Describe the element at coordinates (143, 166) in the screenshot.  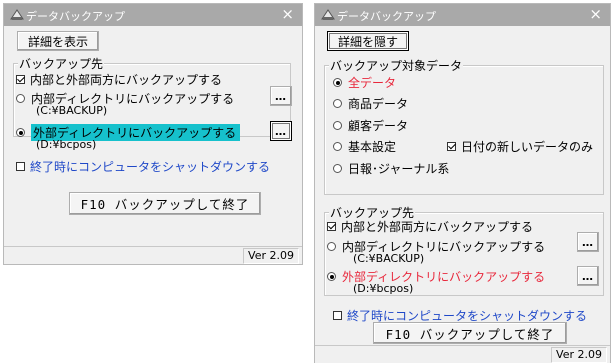
I see `shutdown-checkbox: 終了時にコンピュータをシャットダウンする` at that location.